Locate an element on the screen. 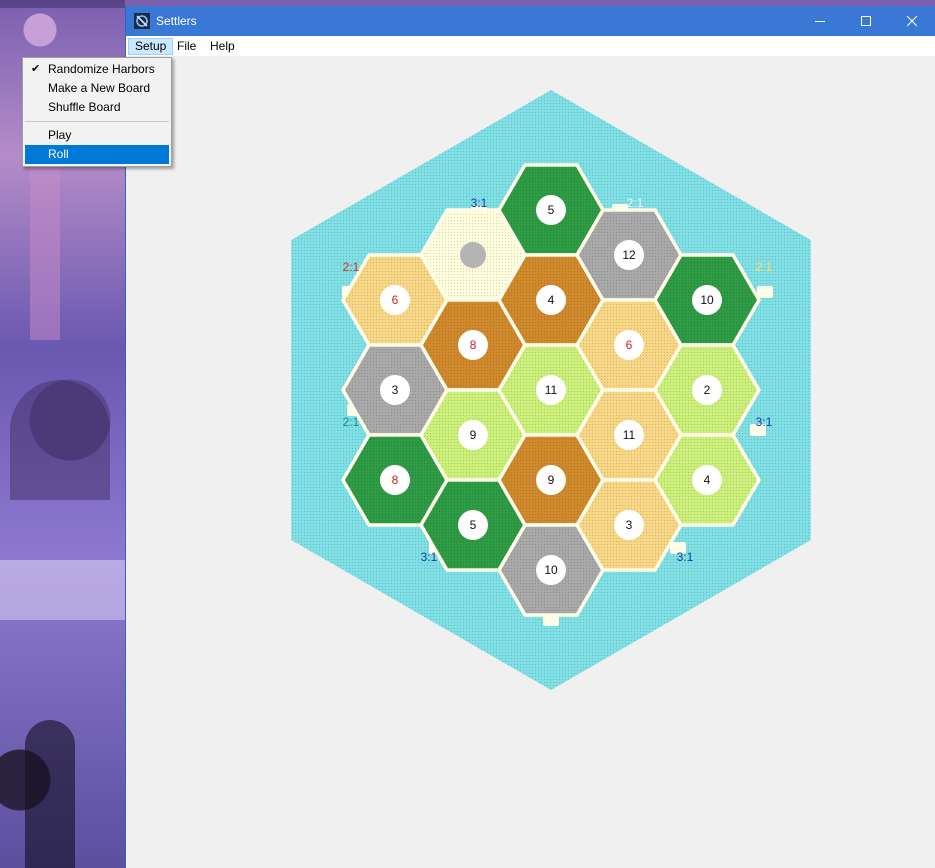  menu-item-randomize-harbors: ✔ Randomize Harbors is located at coordinates (97, 69).